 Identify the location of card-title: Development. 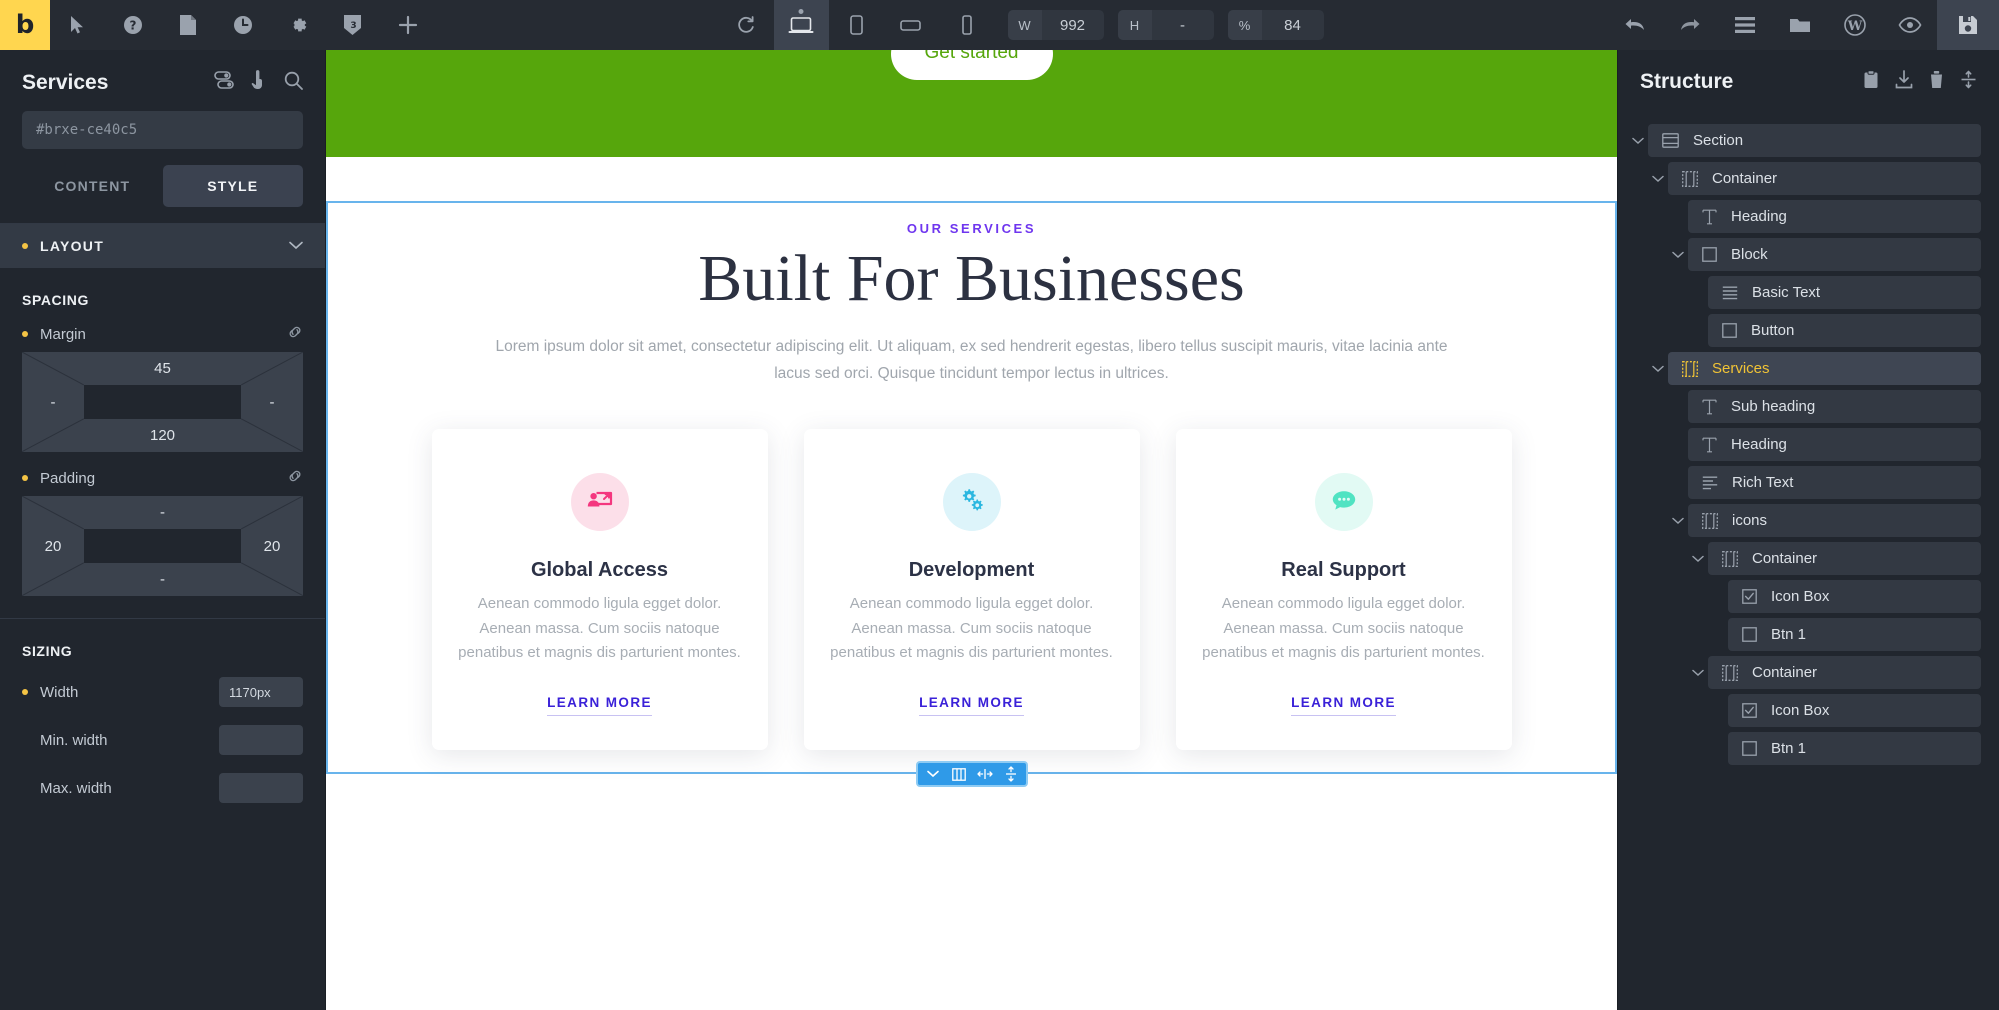
(972, 570).